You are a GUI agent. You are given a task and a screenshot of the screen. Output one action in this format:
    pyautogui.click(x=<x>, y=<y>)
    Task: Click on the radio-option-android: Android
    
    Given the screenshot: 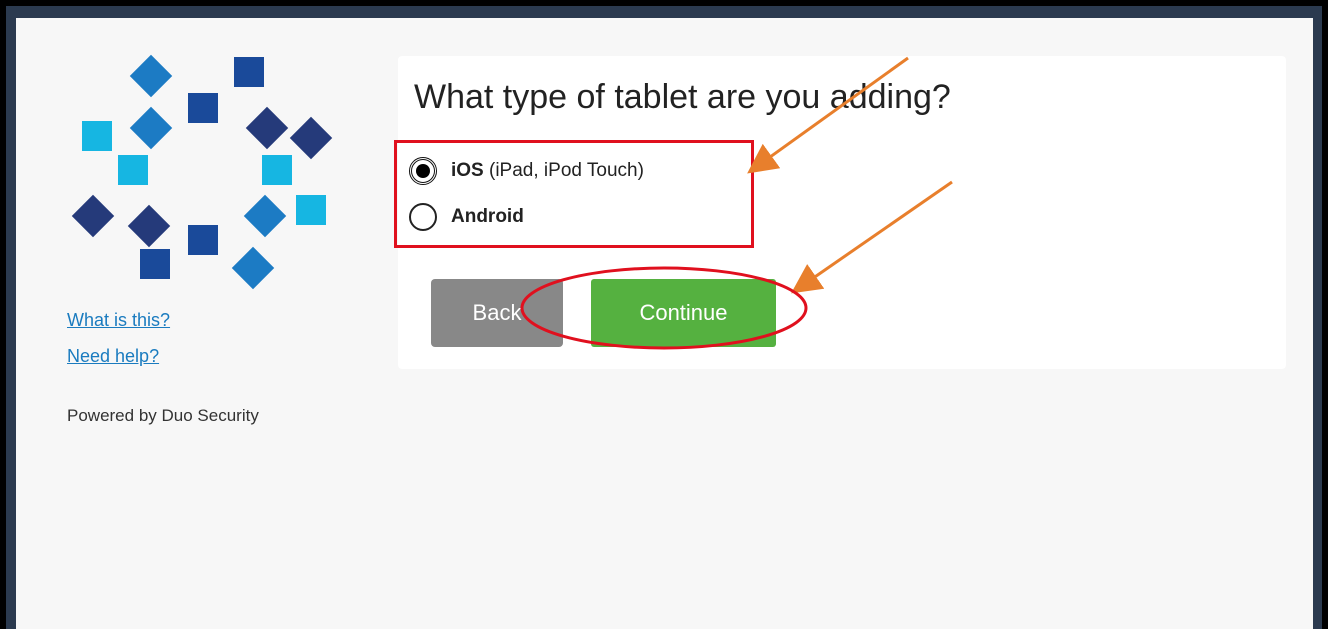 What is the action you would take?
    pyautogui.click(x=466, y=217)
    